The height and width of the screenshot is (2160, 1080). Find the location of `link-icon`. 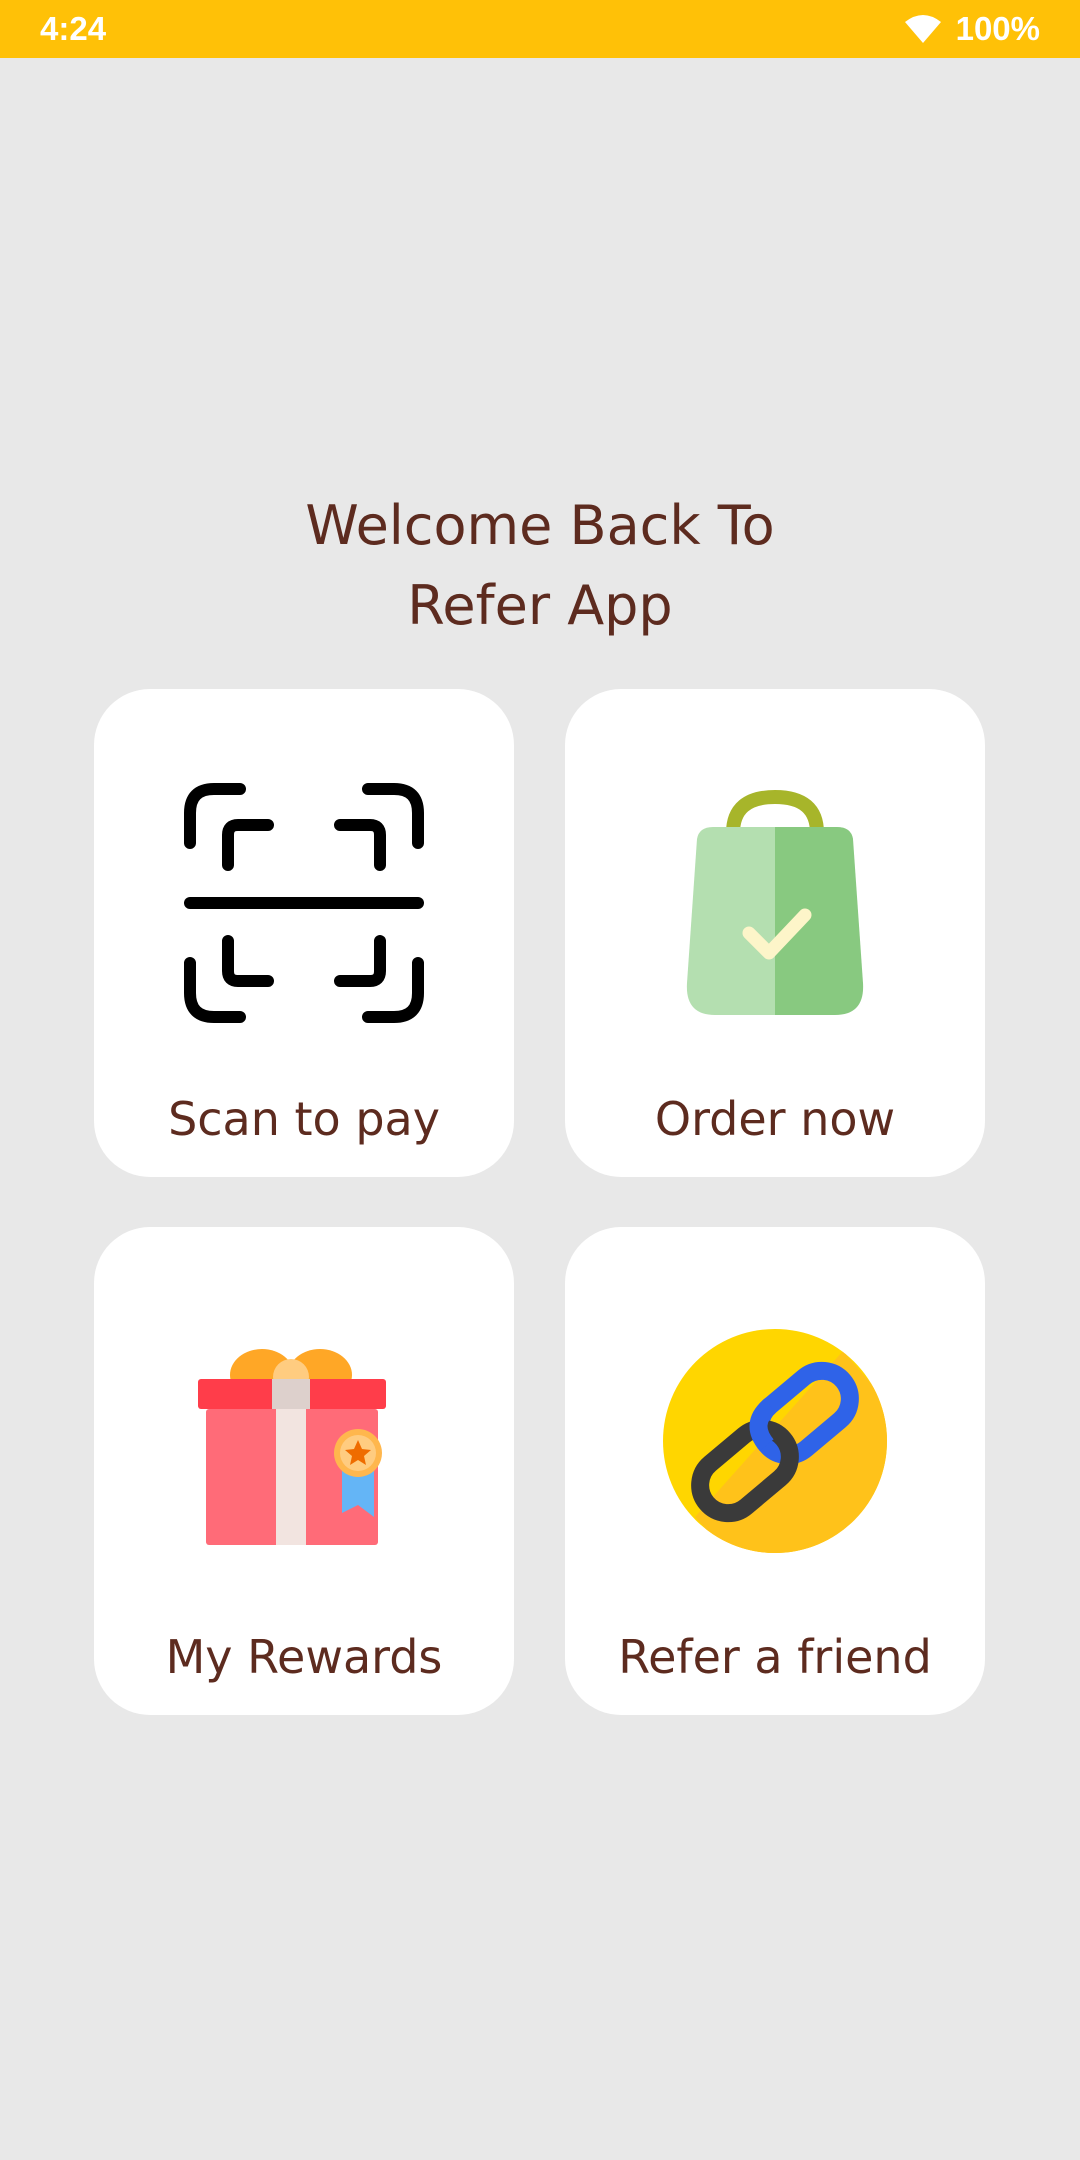

link-icon is located at coordinates (775, 1441).